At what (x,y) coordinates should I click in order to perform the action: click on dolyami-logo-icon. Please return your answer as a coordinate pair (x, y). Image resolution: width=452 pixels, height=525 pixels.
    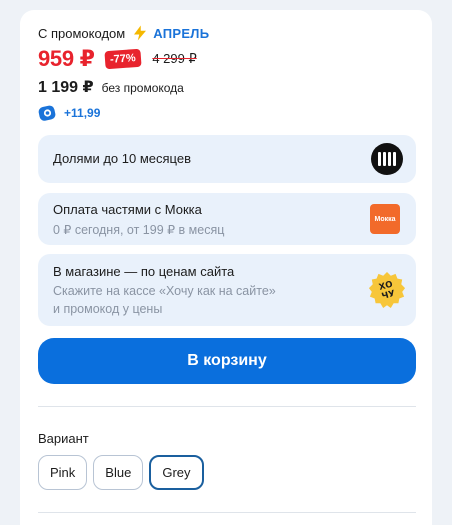
    Looking at the image, I should click on (387, 159).